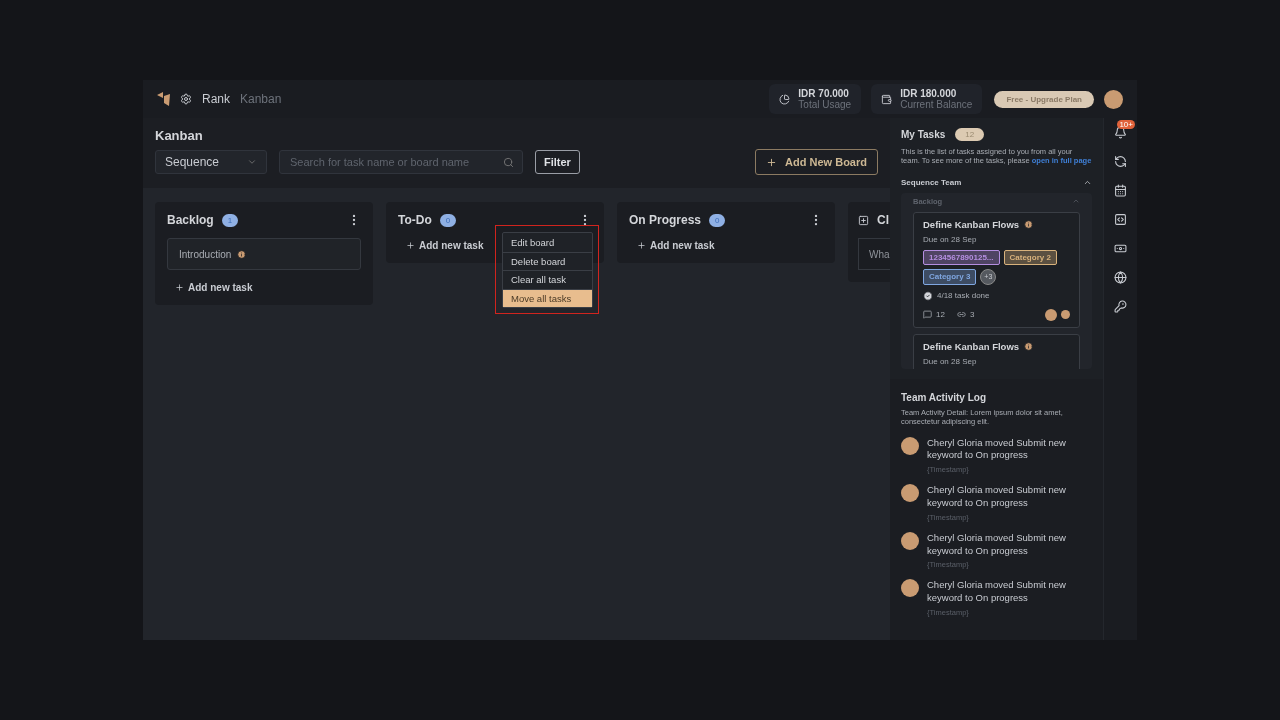 The height and width of the screenshot is (720, 1280). Describe the element at coordinates (972, 315) in the screenshot. I see `link-count: 3` at that location.